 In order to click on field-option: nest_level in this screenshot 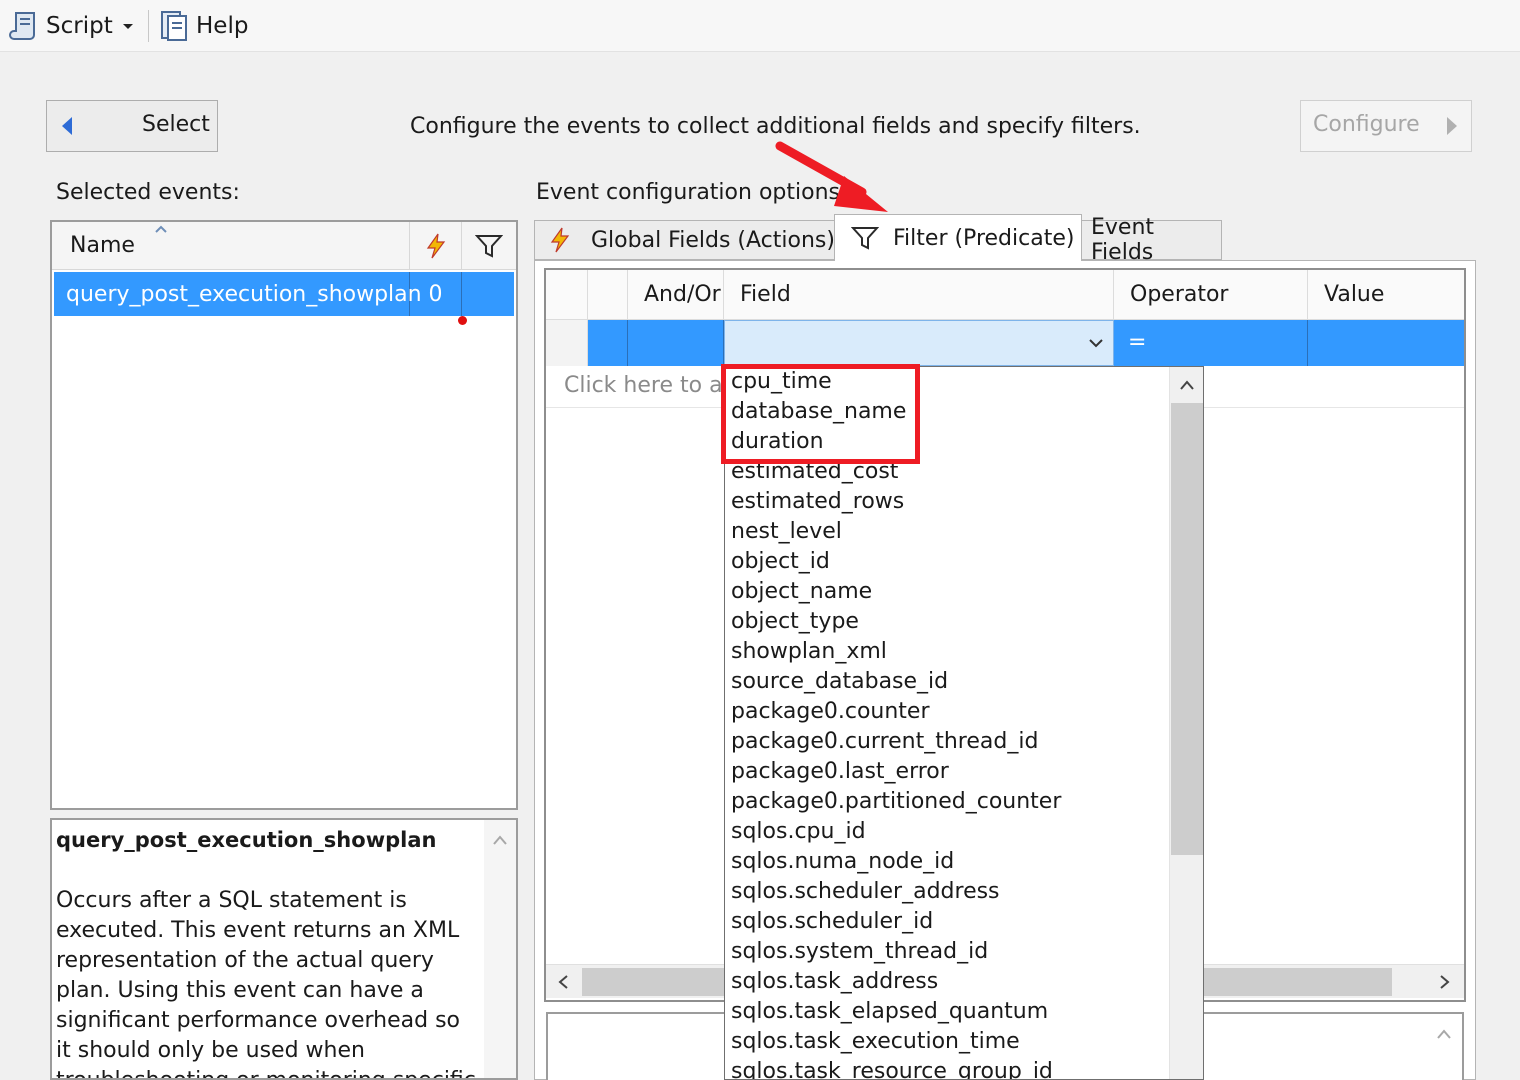, I will do `click(964, 532)`.